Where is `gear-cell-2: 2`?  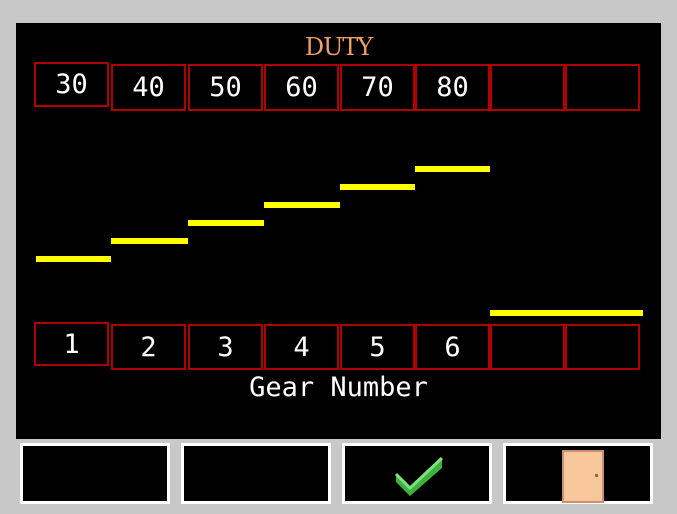
gear-cell-2: 2 is located at coordinates (148, 347).